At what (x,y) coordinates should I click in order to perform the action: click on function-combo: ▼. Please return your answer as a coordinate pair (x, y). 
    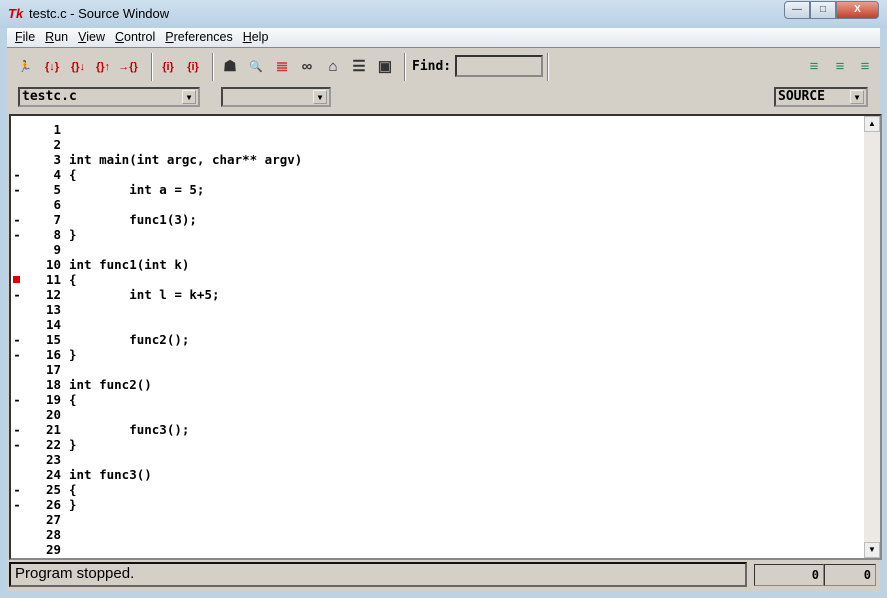
    Looking at the image, I should click on (276, 97).